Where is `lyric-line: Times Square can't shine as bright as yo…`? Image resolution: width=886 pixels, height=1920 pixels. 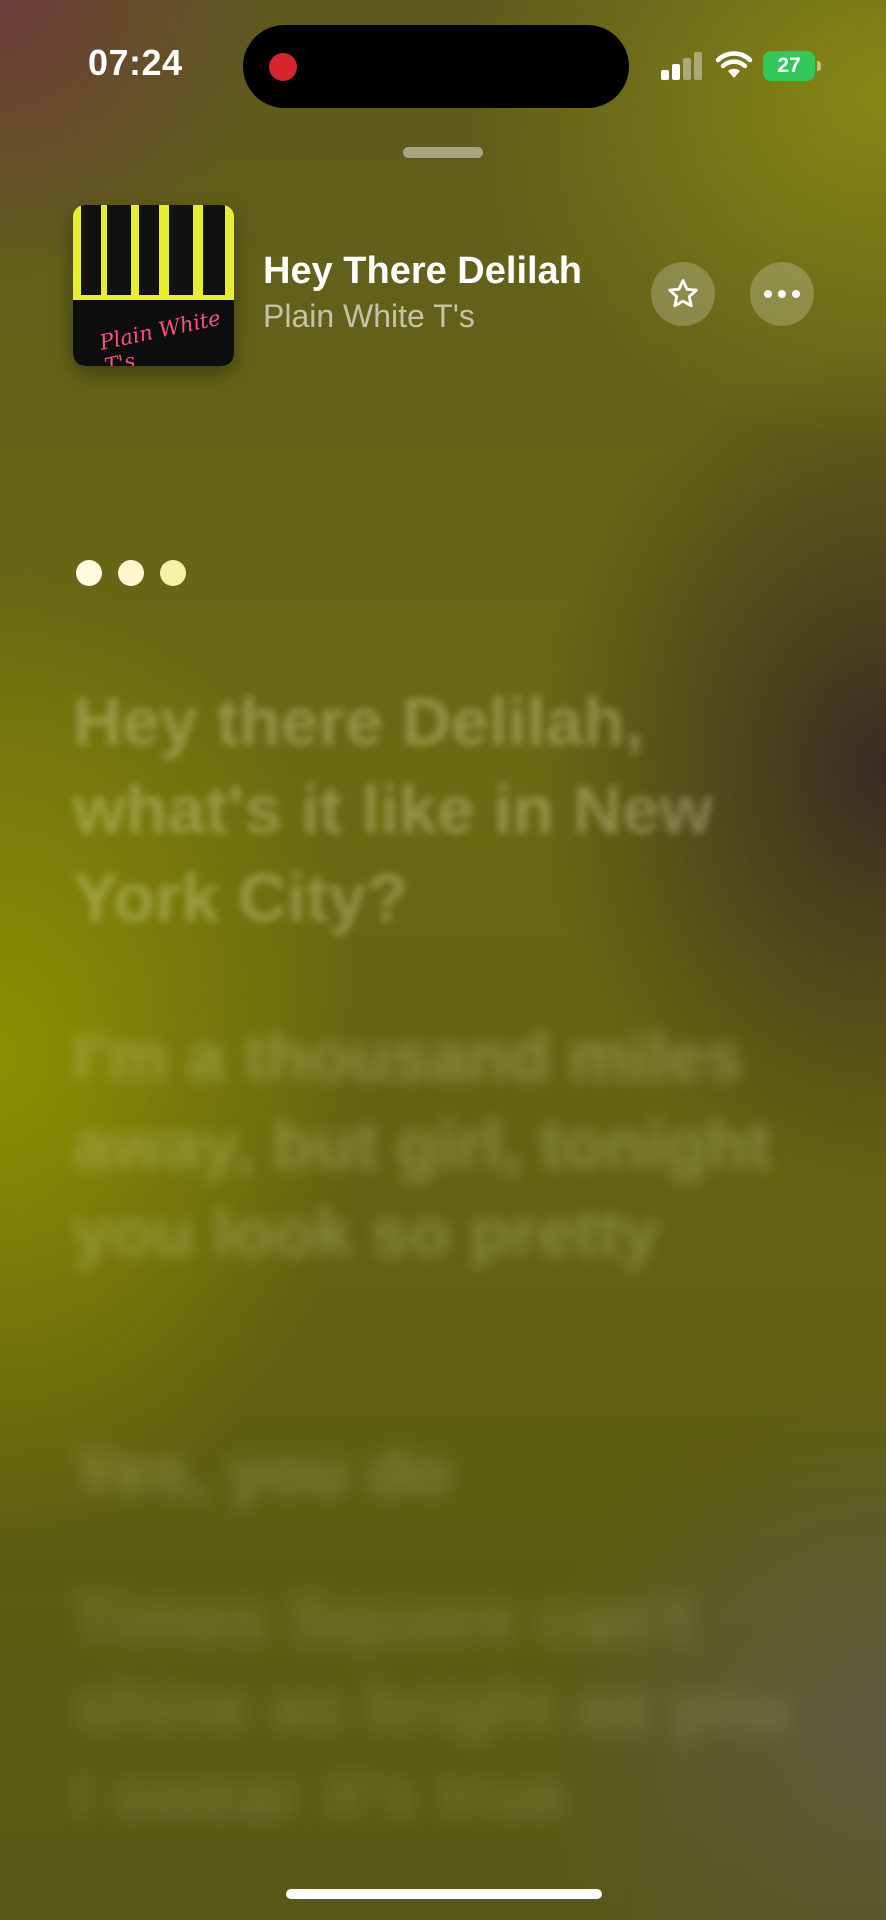 lyric-line: Times Square can't shine as bright as yo… is located at coordinates (433, 1707).